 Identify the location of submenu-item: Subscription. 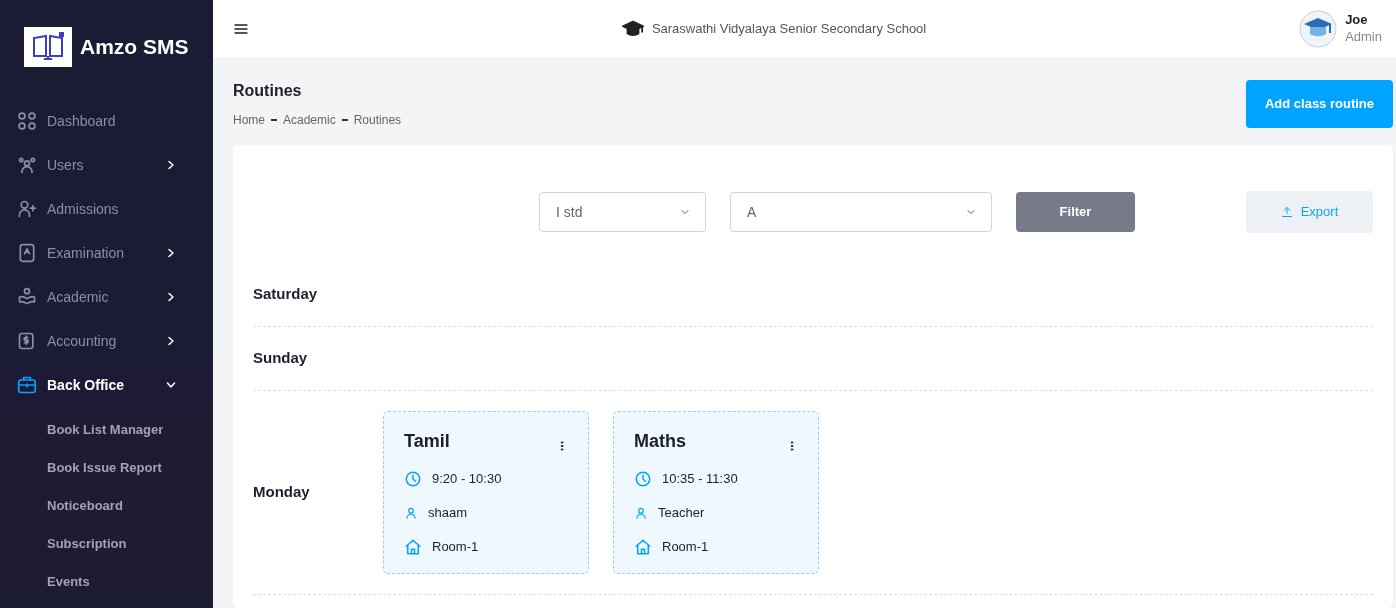
(106, 544).